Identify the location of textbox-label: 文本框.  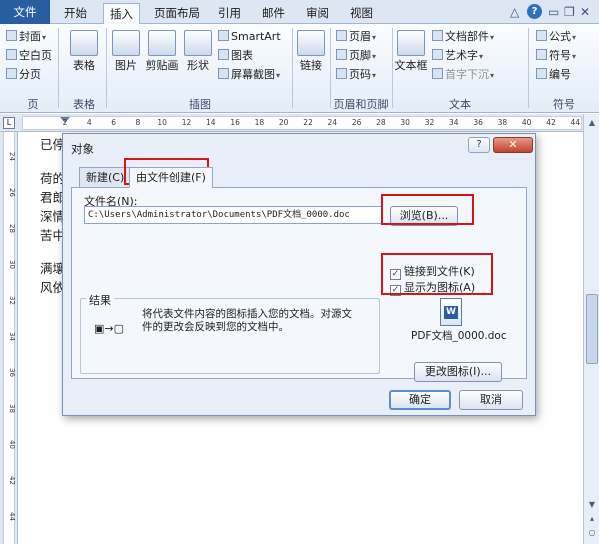
(411, 65).